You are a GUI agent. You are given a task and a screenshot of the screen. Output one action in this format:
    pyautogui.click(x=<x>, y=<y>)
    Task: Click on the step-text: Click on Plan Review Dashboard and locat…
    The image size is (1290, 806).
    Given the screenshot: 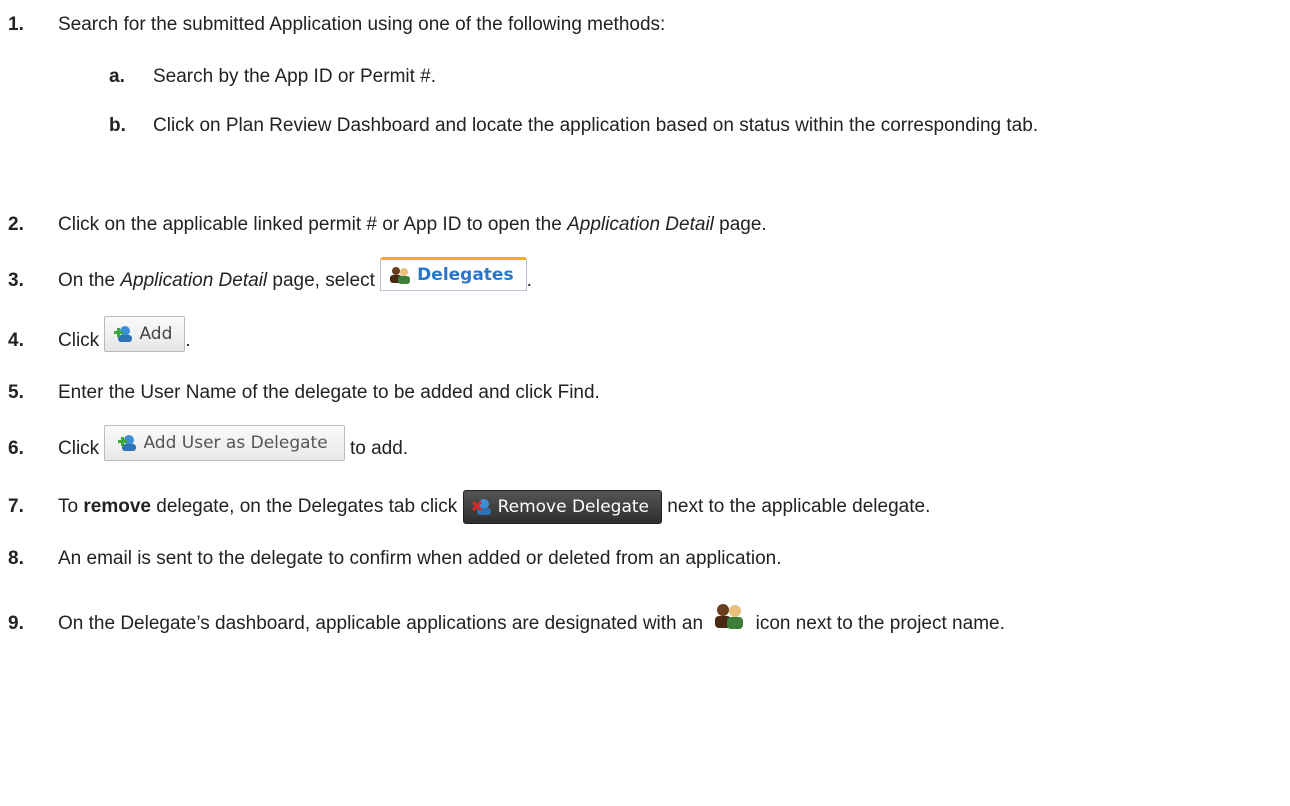 What is the action you would take?
    pyautogui.click(x=596, y=125)
    